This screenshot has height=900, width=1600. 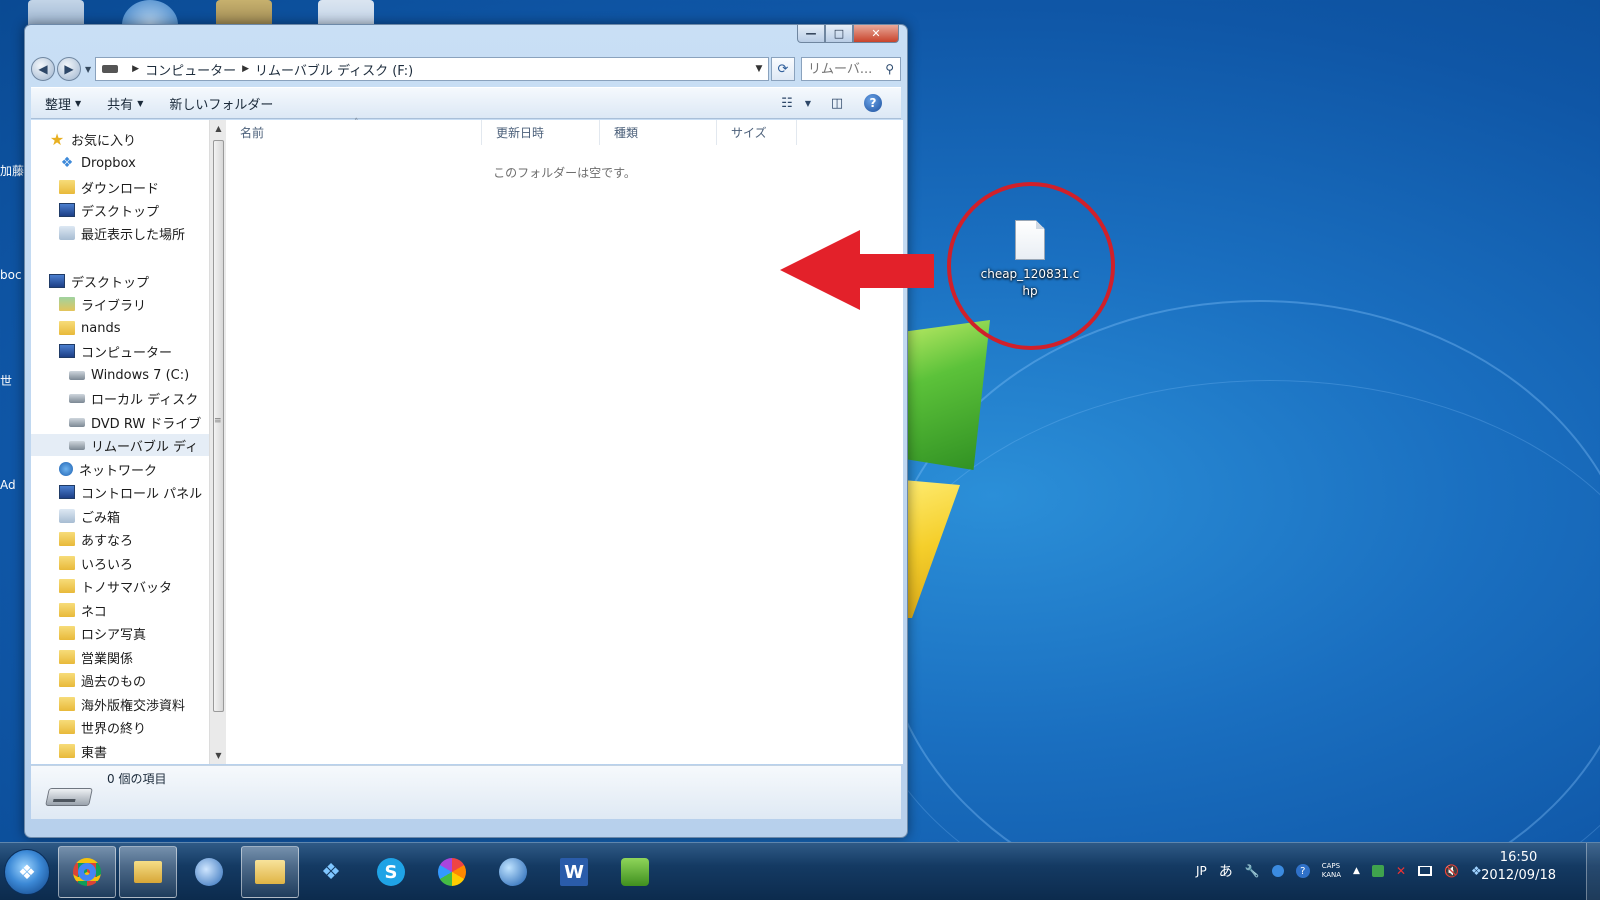 What do you see at coordinates (873, 103) in the screenshot?
I see `help-button: ?` at bounding box center [873, 103].